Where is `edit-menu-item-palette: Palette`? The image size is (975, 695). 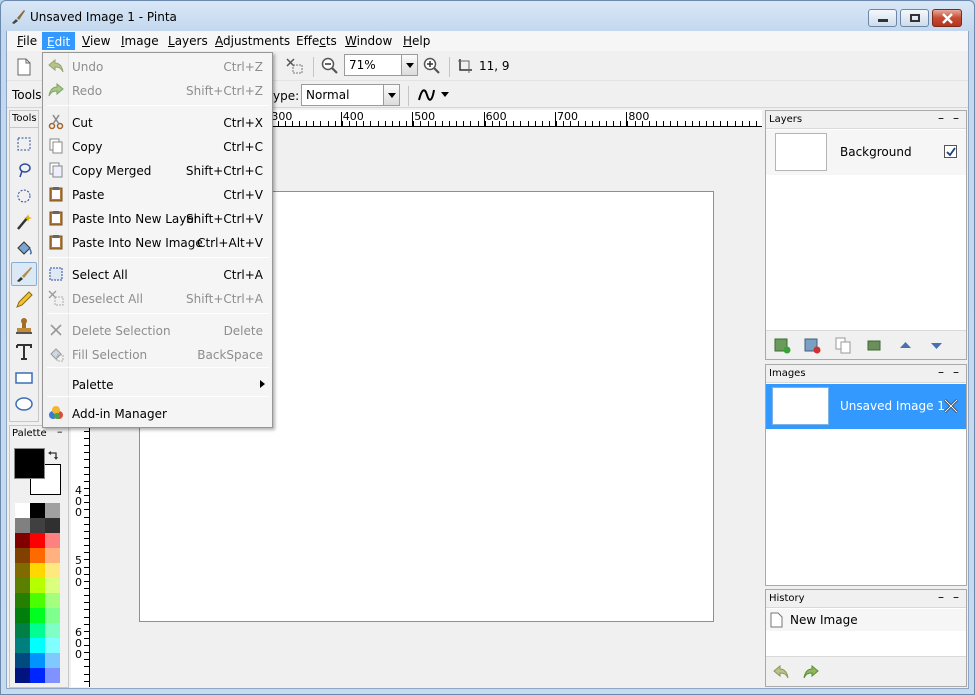
edit-menu-item-palette: Palette is located at coordinates (157, 384).